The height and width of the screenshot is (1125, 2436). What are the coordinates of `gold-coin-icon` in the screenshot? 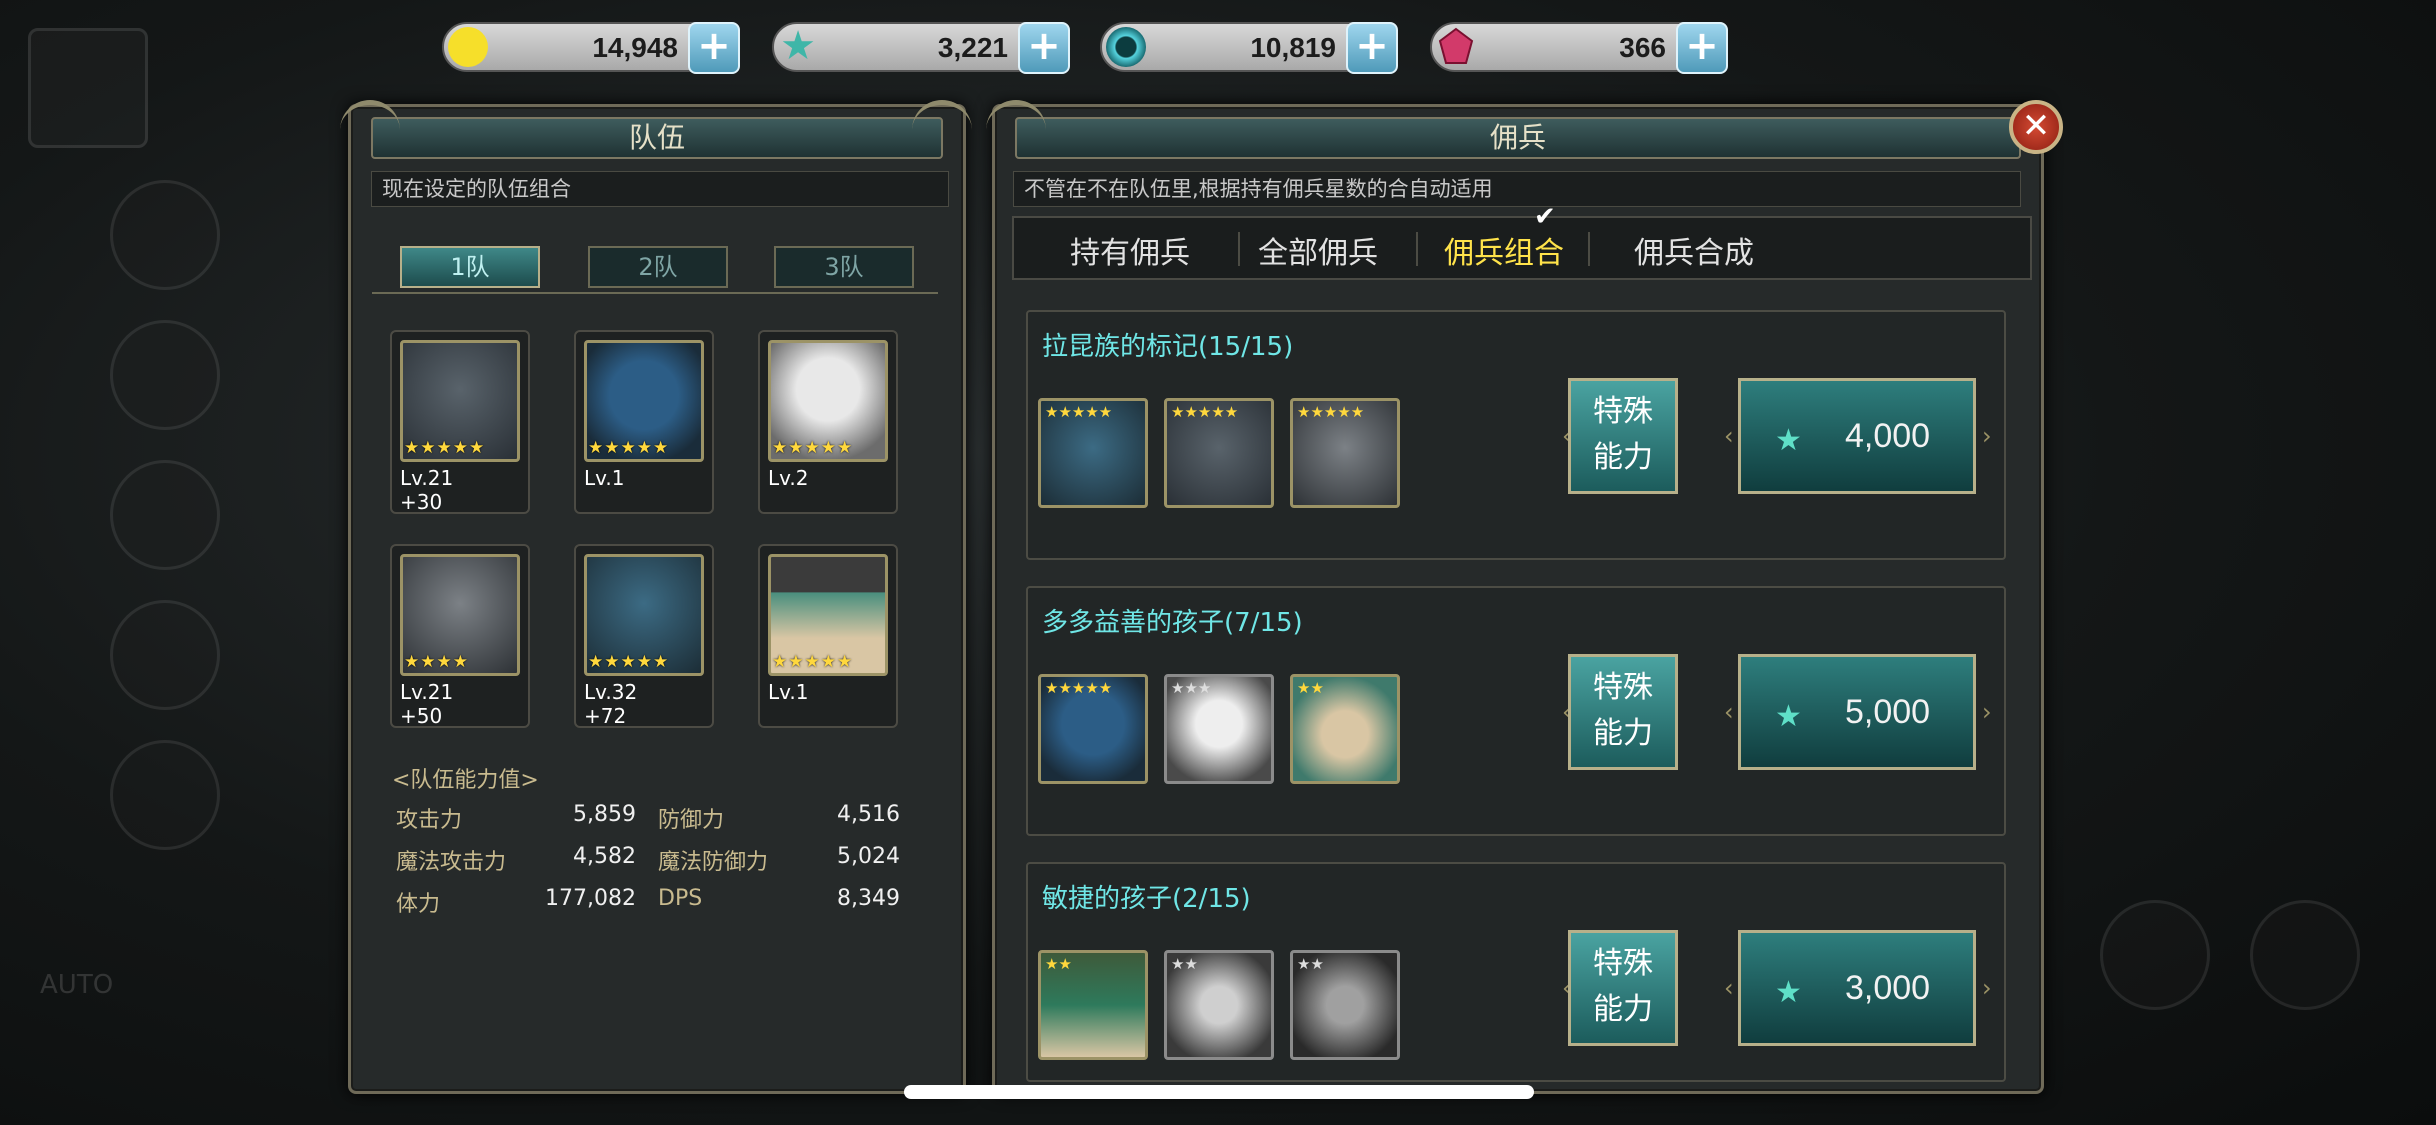 It's located at (468, 47).